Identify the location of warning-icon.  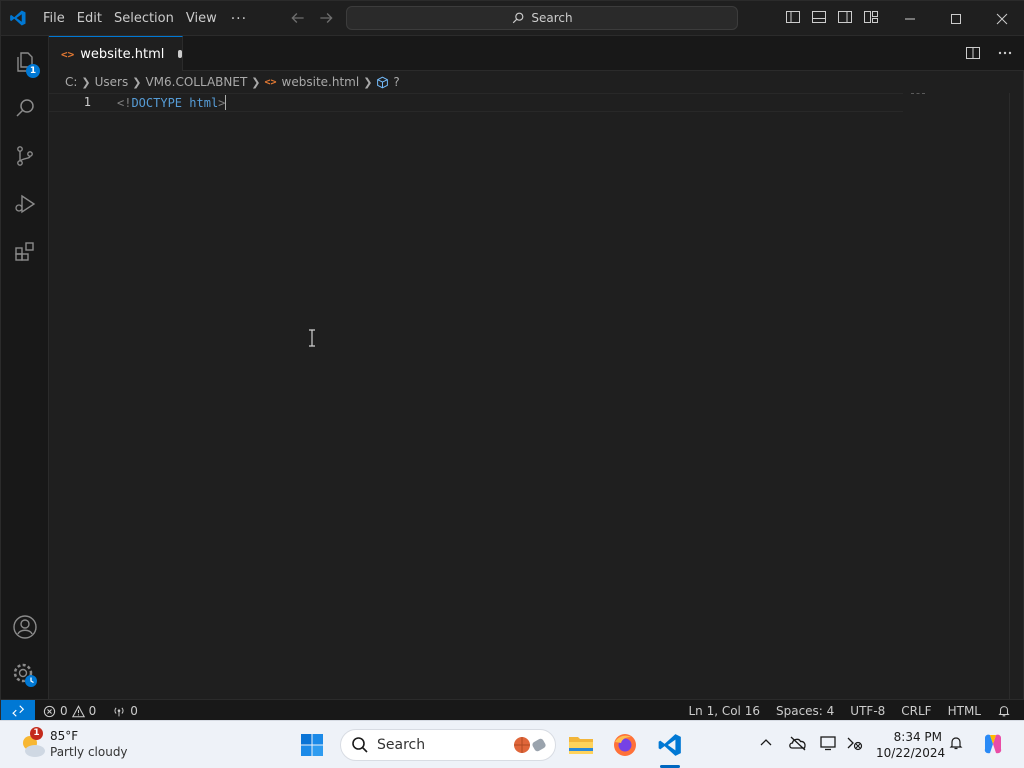
(78, 710).